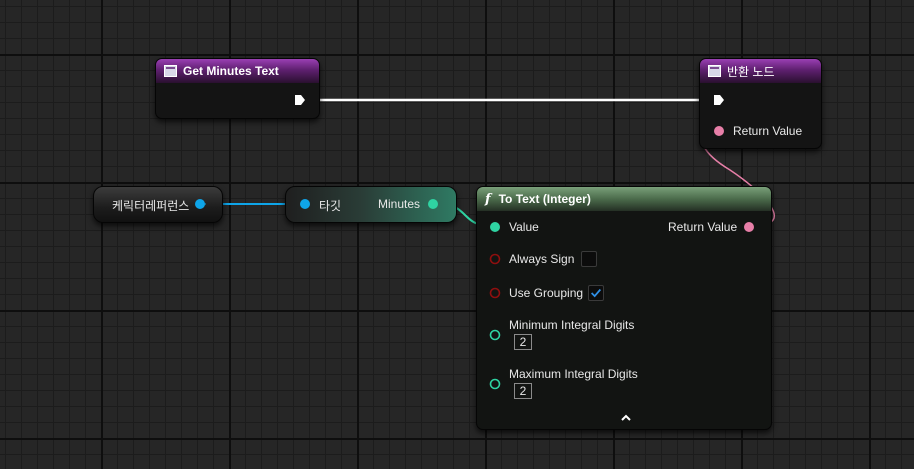  I want to click on target-in-pin-icon, so click(305, 204).